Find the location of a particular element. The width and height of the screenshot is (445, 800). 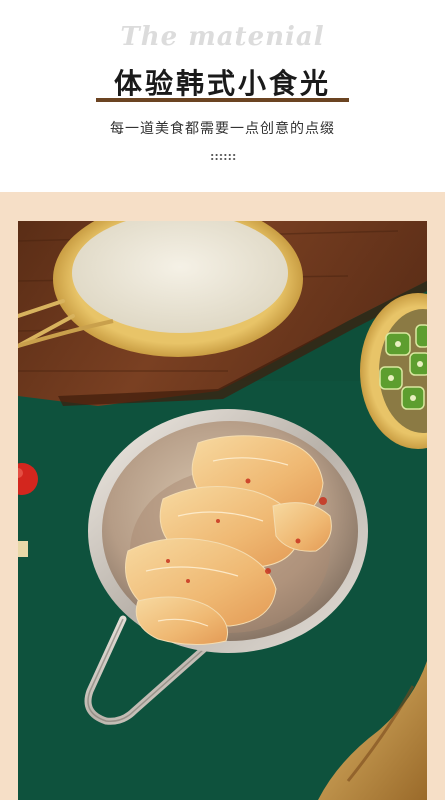

script-title: The matenial is located at coordinates (222, 37).